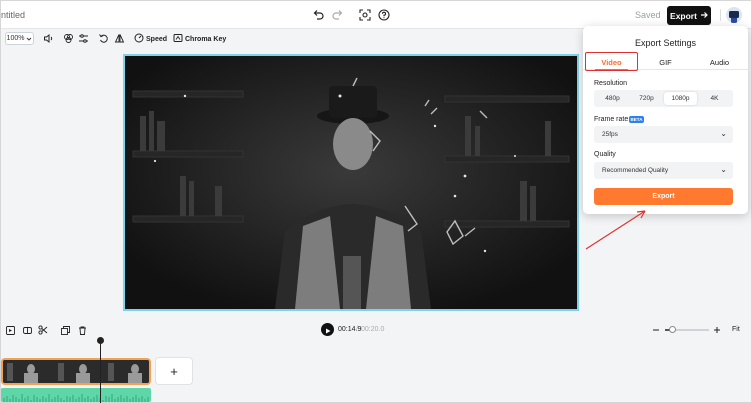  What do you see at coordinates (206, 39) in the screenshot?
I see `chroma-key-label: Chroma Key` at bounding box center [206, 39].